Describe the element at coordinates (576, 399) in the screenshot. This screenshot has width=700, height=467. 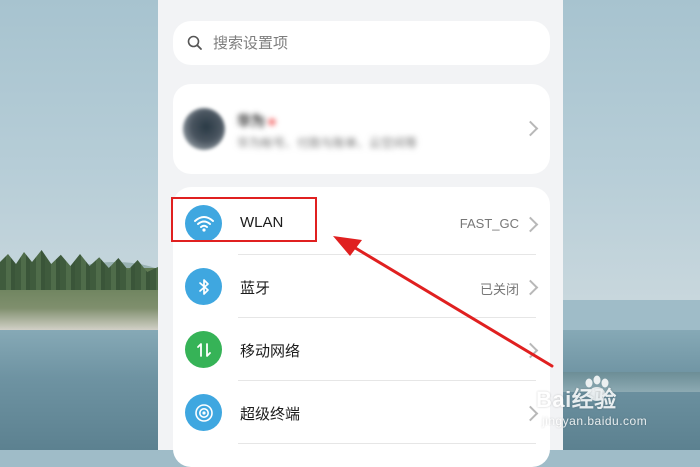
I see `watermark-brand: Bai经验` at that location.